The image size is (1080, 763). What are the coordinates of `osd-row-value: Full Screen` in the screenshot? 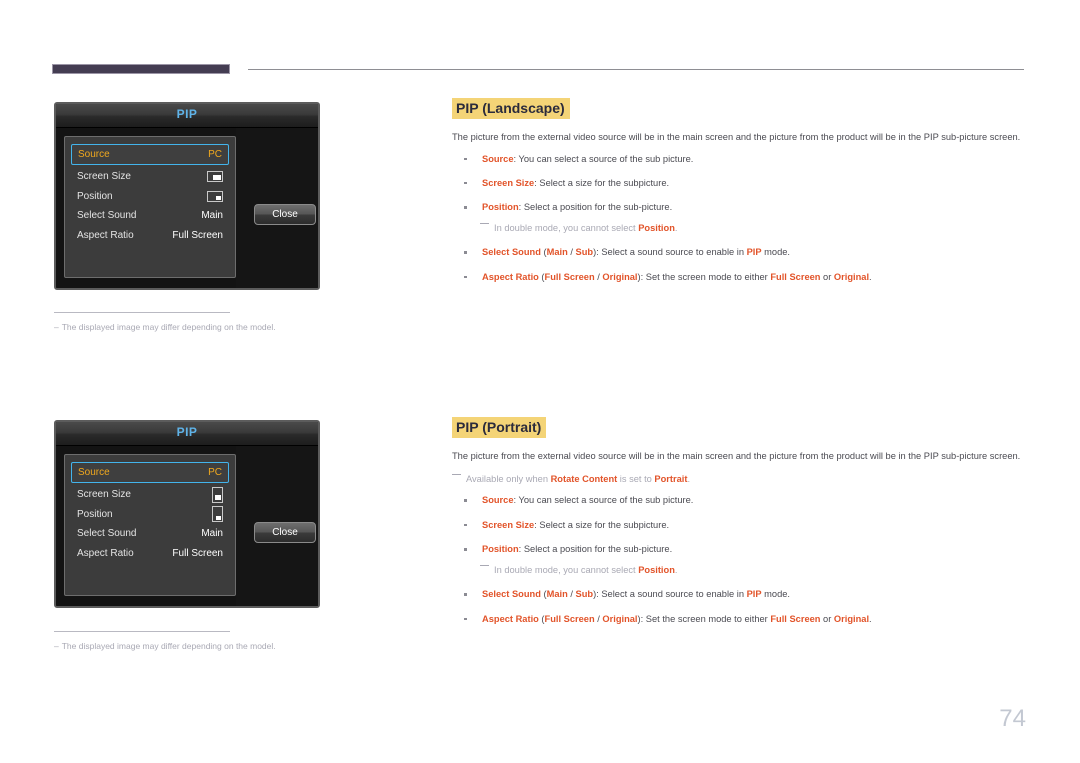 It's located at (197, 553).